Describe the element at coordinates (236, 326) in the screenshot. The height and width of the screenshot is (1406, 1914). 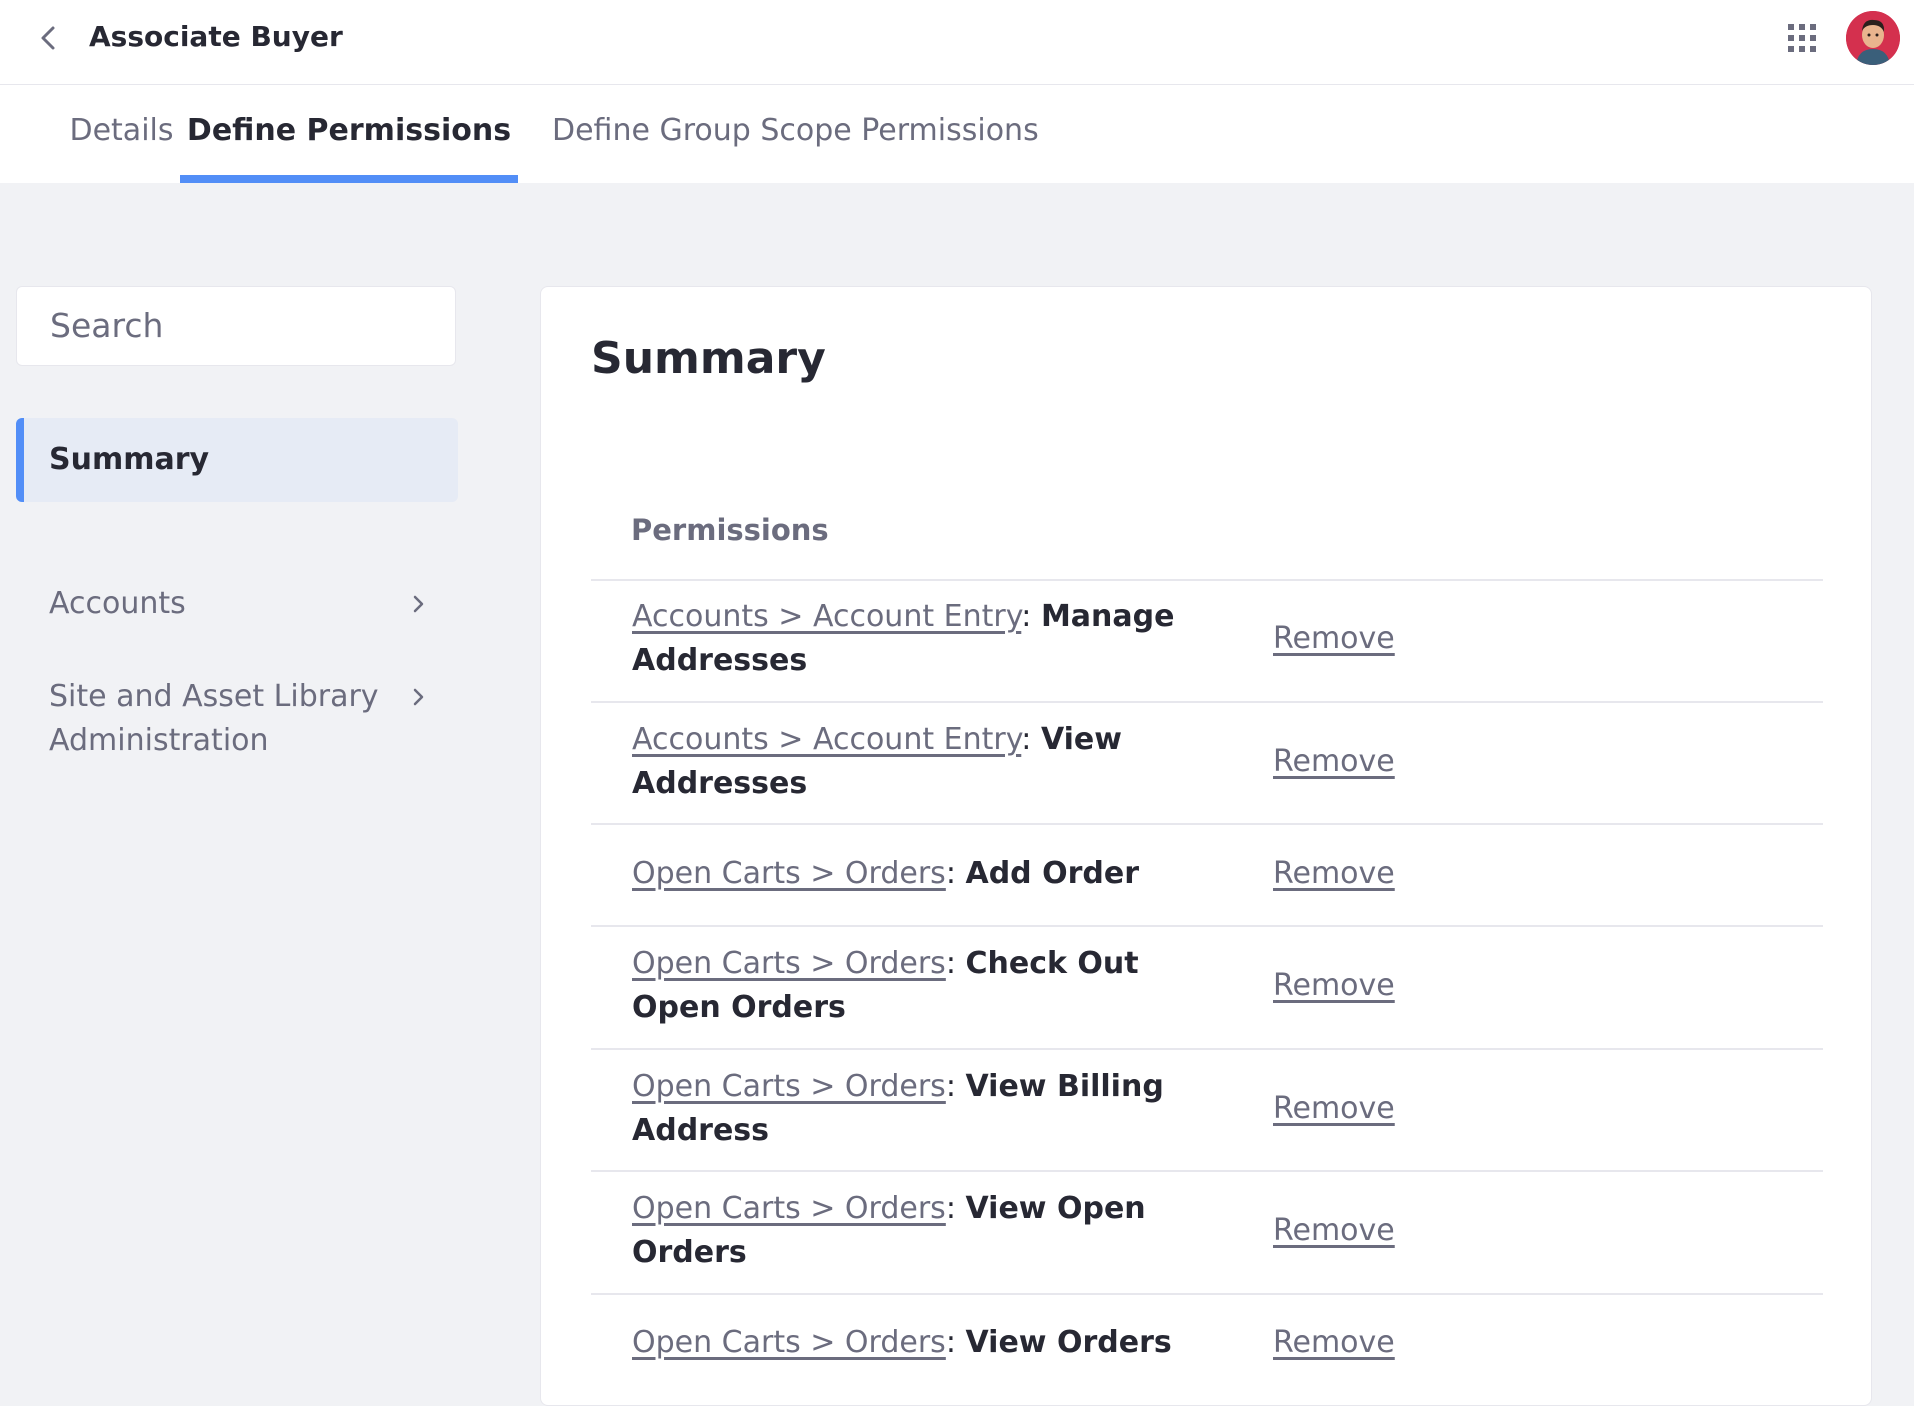
I see `search-input: Search` at that location.